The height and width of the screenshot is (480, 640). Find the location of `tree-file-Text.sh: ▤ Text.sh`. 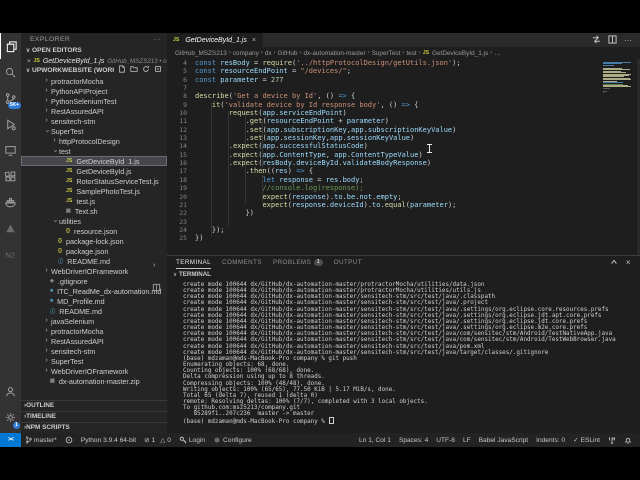

tree-file-Text.sh: ▤ Text.sh is located at coordinates (94, 211).